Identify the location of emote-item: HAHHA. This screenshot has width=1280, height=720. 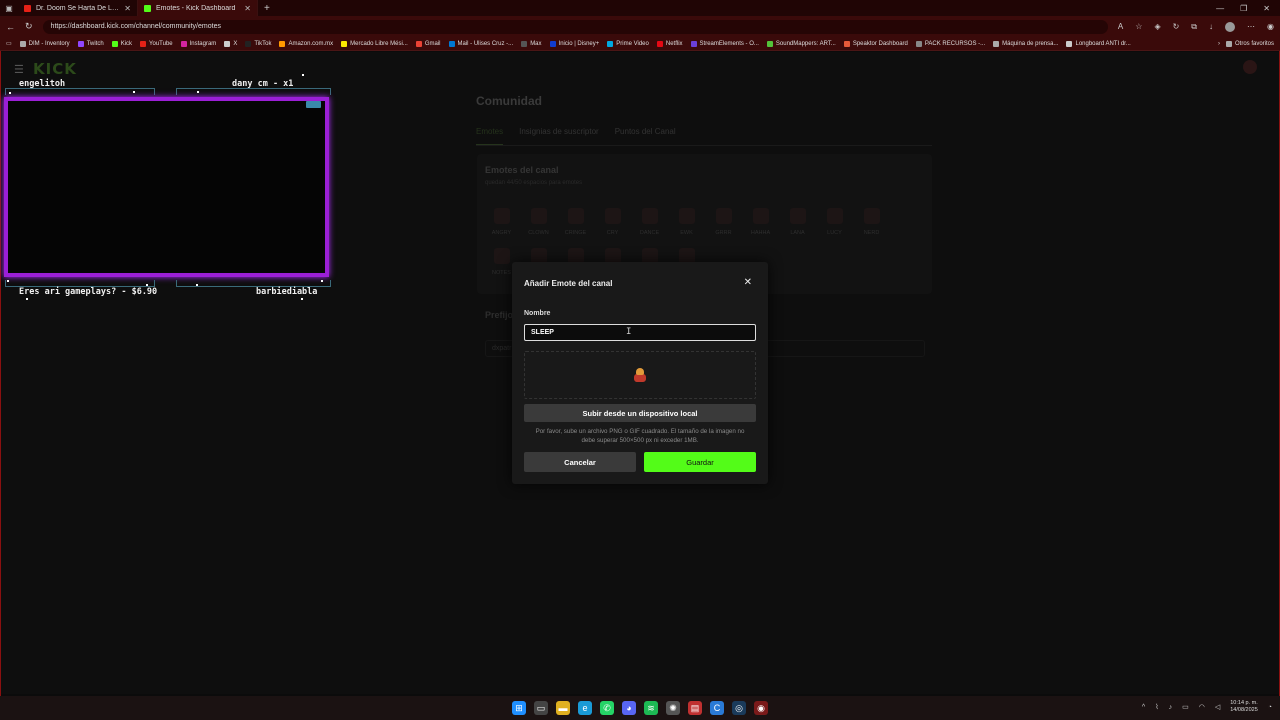
(760, 222).